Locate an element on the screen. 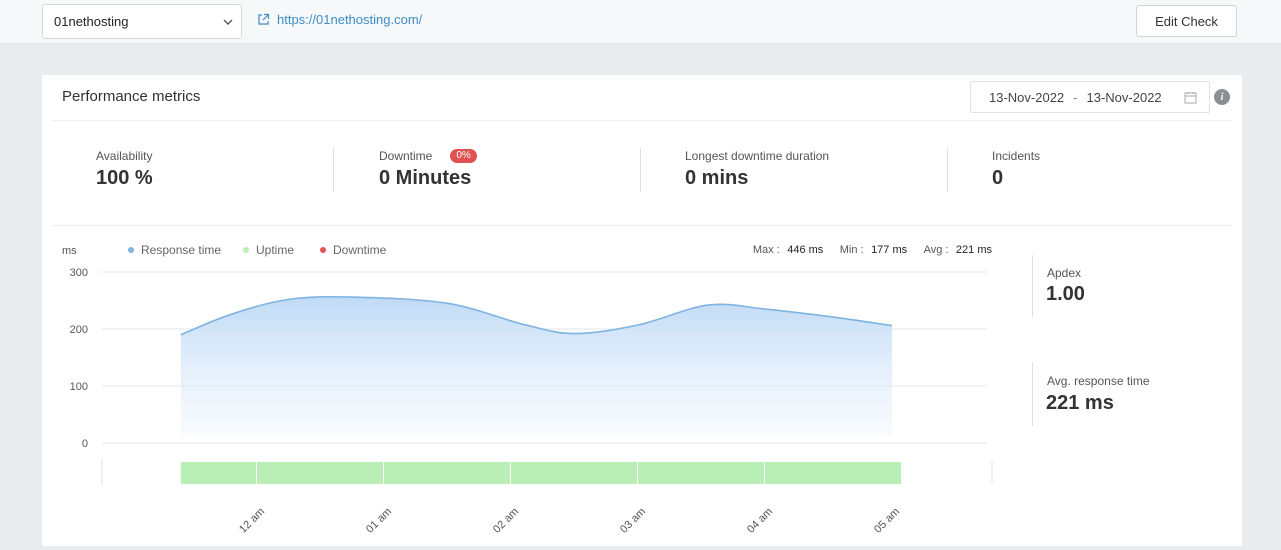 This screenshot has width=1281, height=550. legend-uptime-marker is located at coordinates (246, 250).